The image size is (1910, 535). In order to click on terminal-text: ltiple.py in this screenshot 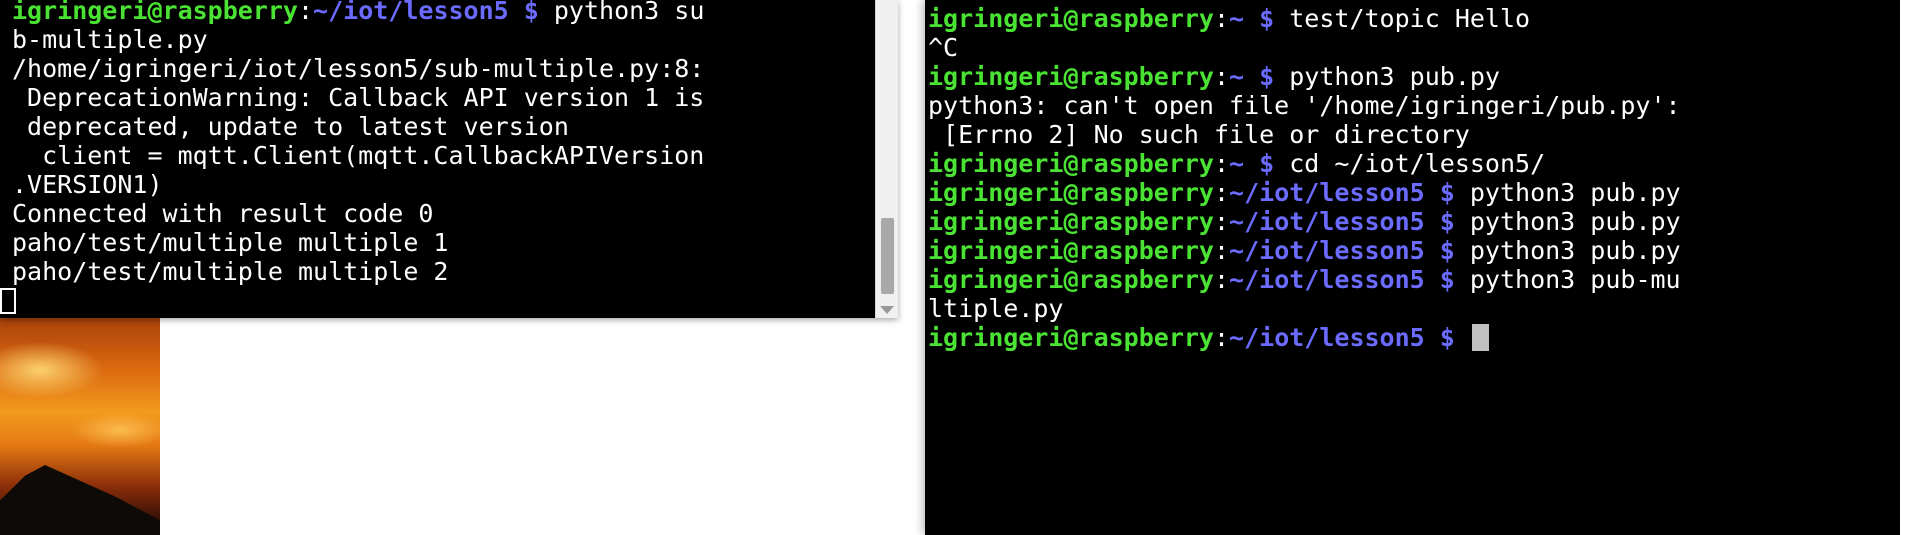, I will do `click(996, 308)`.